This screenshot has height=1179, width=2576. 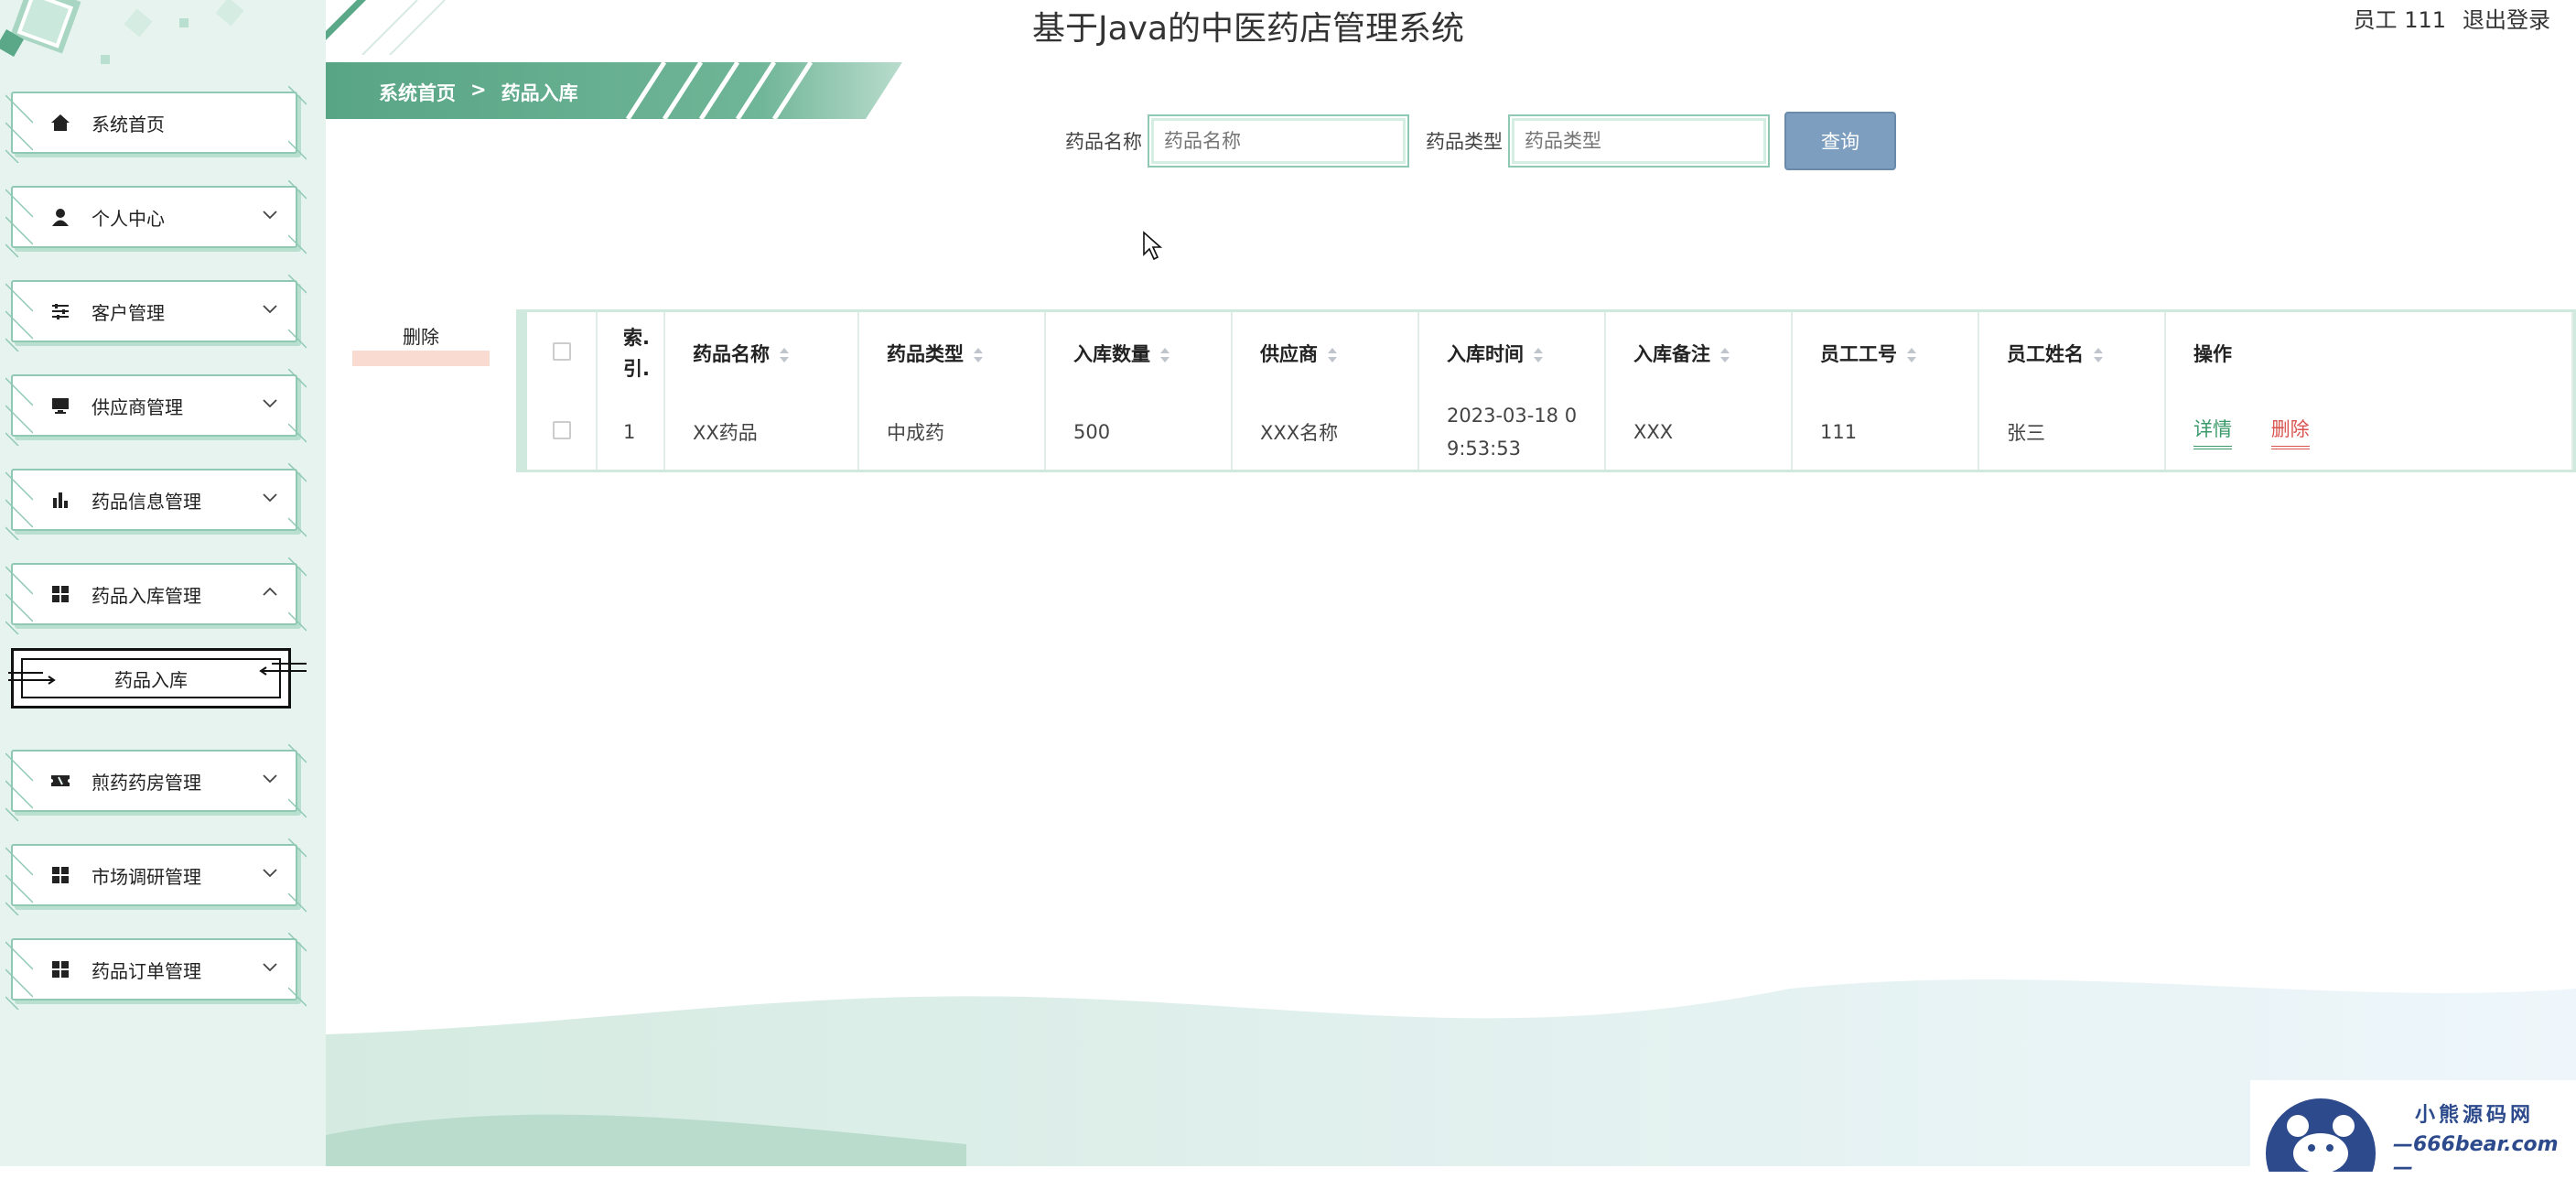 I want to click on cell-time: 2023-03-18 09:53:53, so click(x=1512, y=432).